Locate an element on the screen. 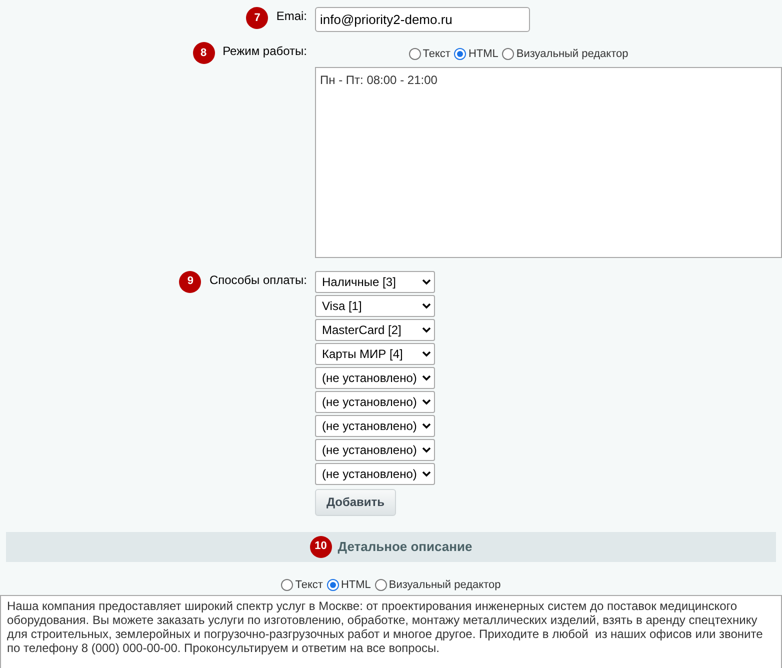 The height and width of the screenshot is (668, 782). description-textarea: Наша компания предоставляет широкий спектр услуг в Москве: от проектирования инженерных систем до поставок медицинского оборудования. Вы можете заказать услуги по изготовлению, обработке, монтажу металлических изделий, взять в аренду спецтехнику для строительных, землеройных и погрузочно-разгрузочных работ и многое другое. Приходите в любой из наших офисов или звоните по телефону 8 (000) 000-00-00. Проконсультируем и ответим на все вопросы. is located at coordinates (391, 631).